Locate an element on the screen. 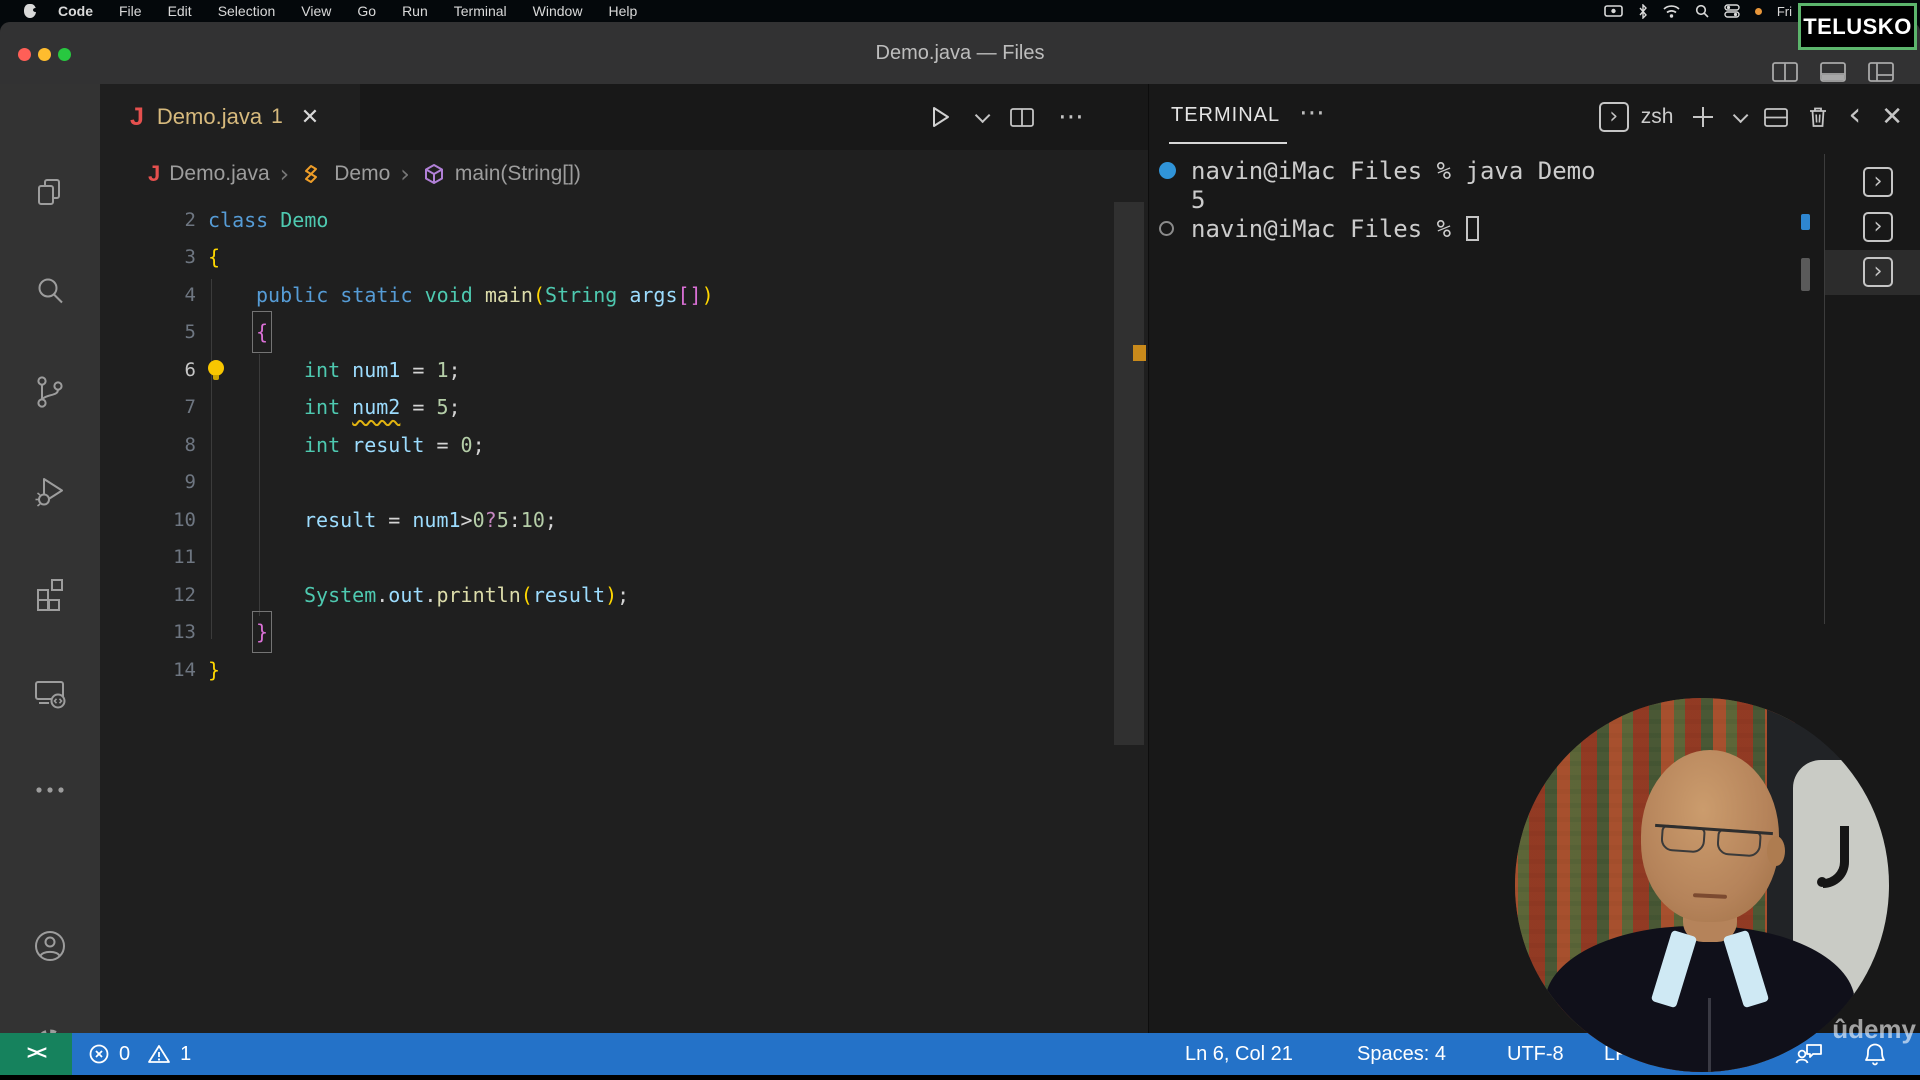 The image size is (1920, 1080). source-control-icon is located at coordinates (50, 392).